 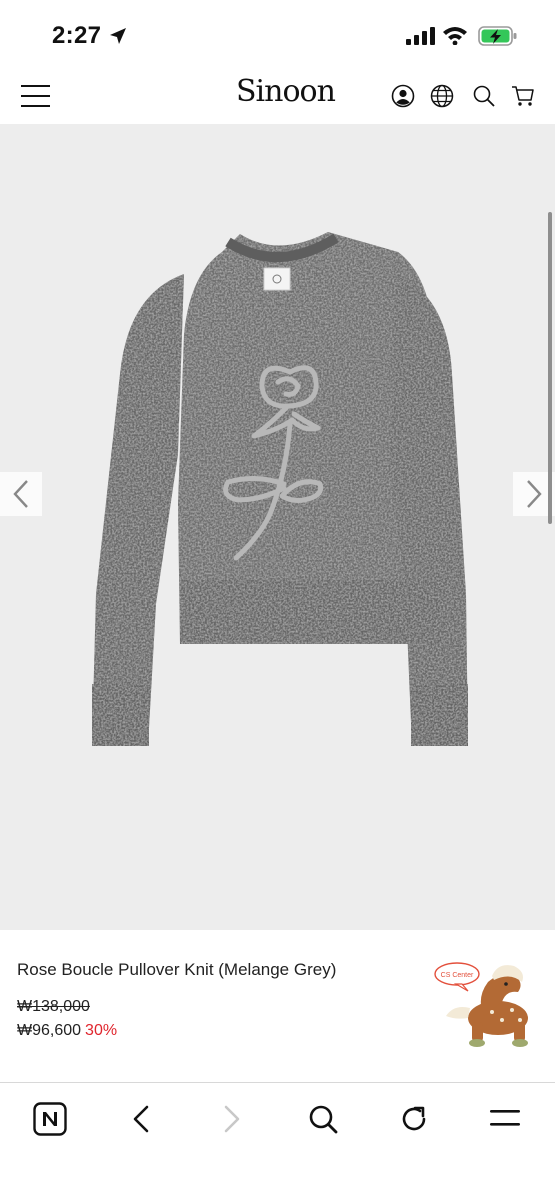 I want to click on browser-menu-button, so click(x=505, y=1119).